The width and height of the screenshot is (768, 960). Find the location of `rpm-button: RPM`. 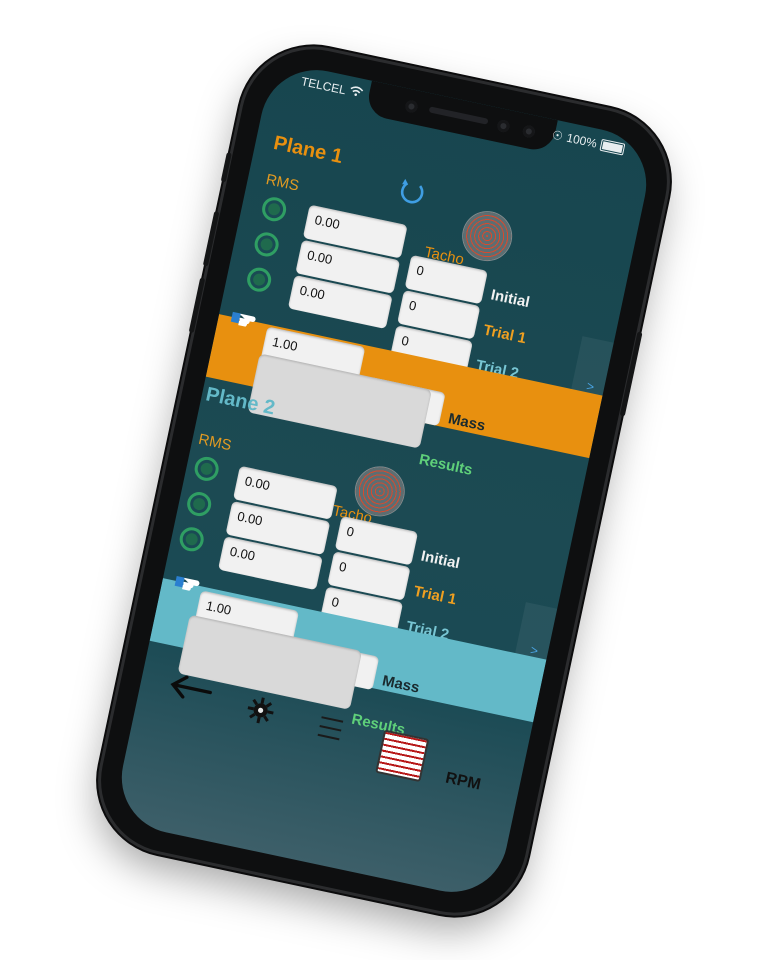

rpm-button: RPM is located at coordinates (463, 781).